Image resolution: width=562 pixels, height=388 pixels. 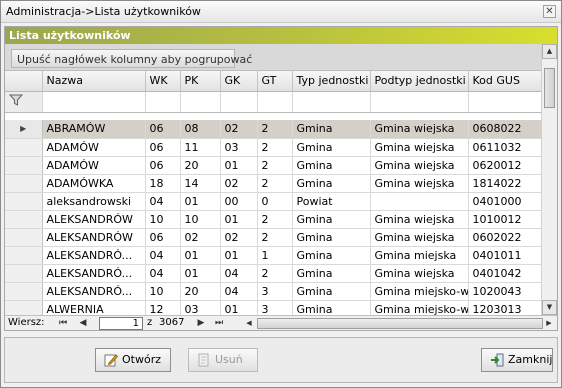 I want to click on column-header: PK, so click(x=200, y=81).